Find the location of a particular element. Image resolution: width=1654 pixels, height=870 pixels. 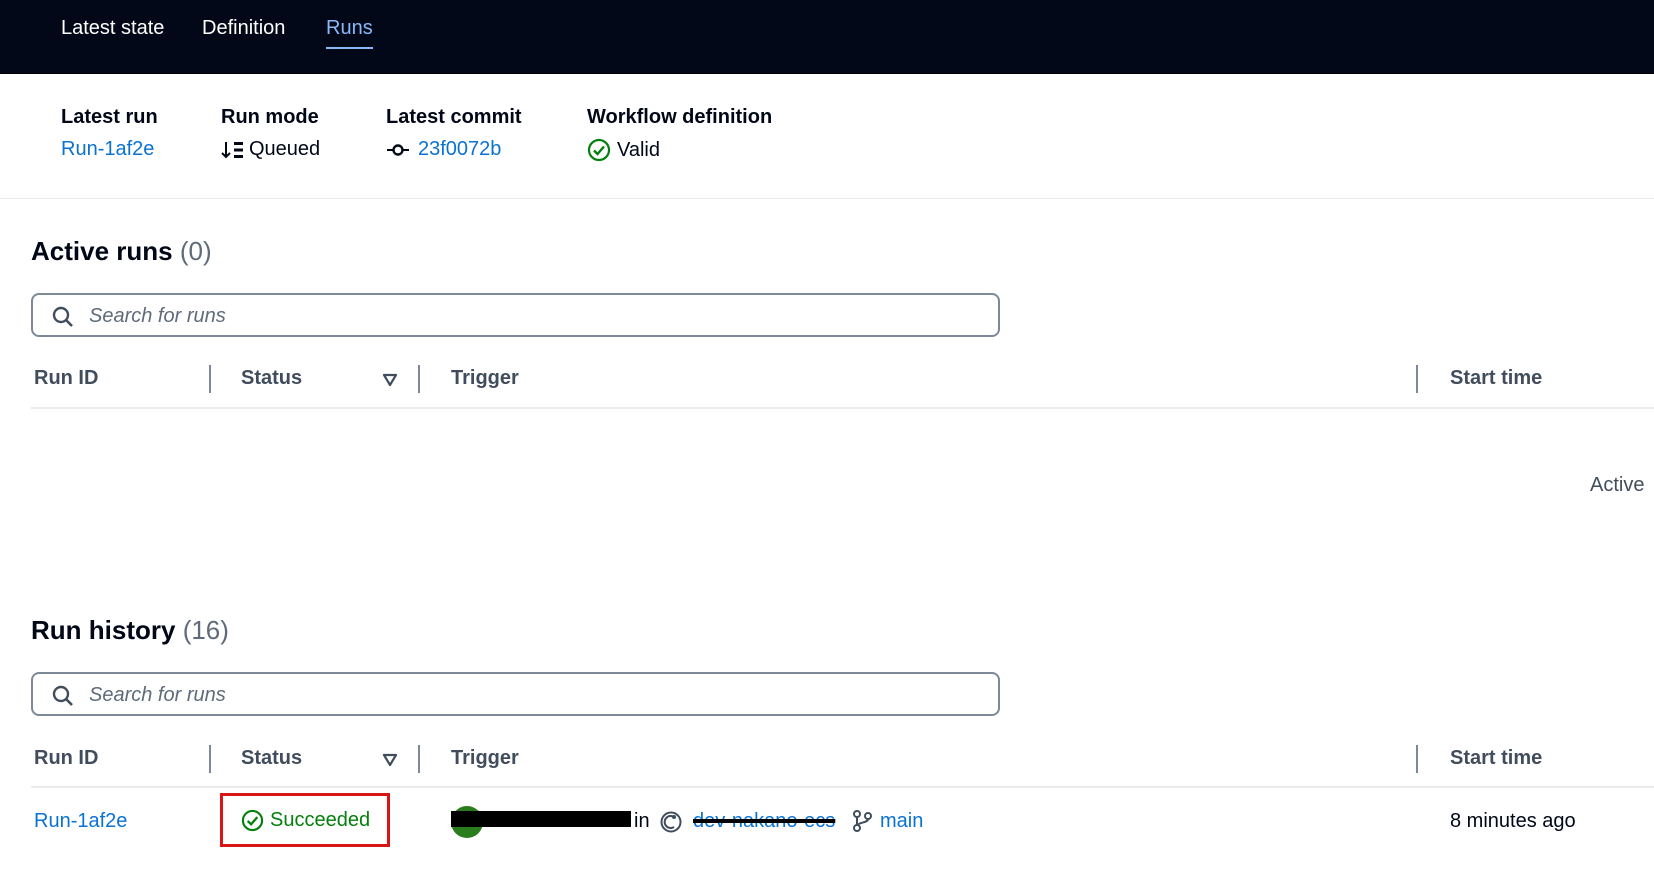

workflow-definition-text: Valid is located at coordinates (638, 149).